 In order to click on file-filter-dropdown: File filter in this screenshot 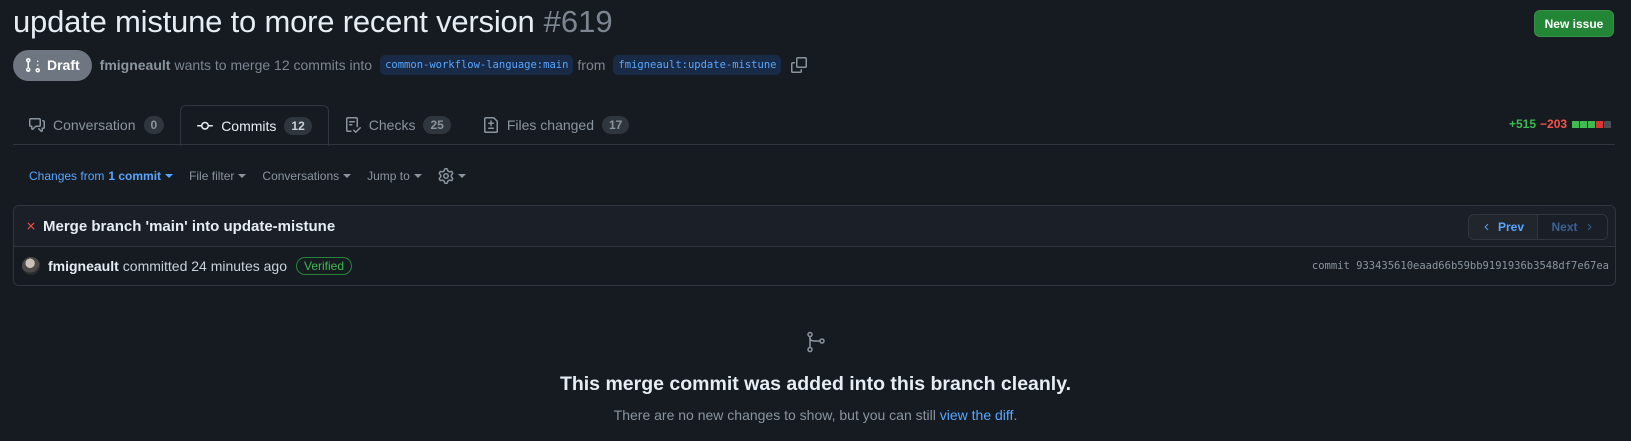, I will do `click(218, 176)`.